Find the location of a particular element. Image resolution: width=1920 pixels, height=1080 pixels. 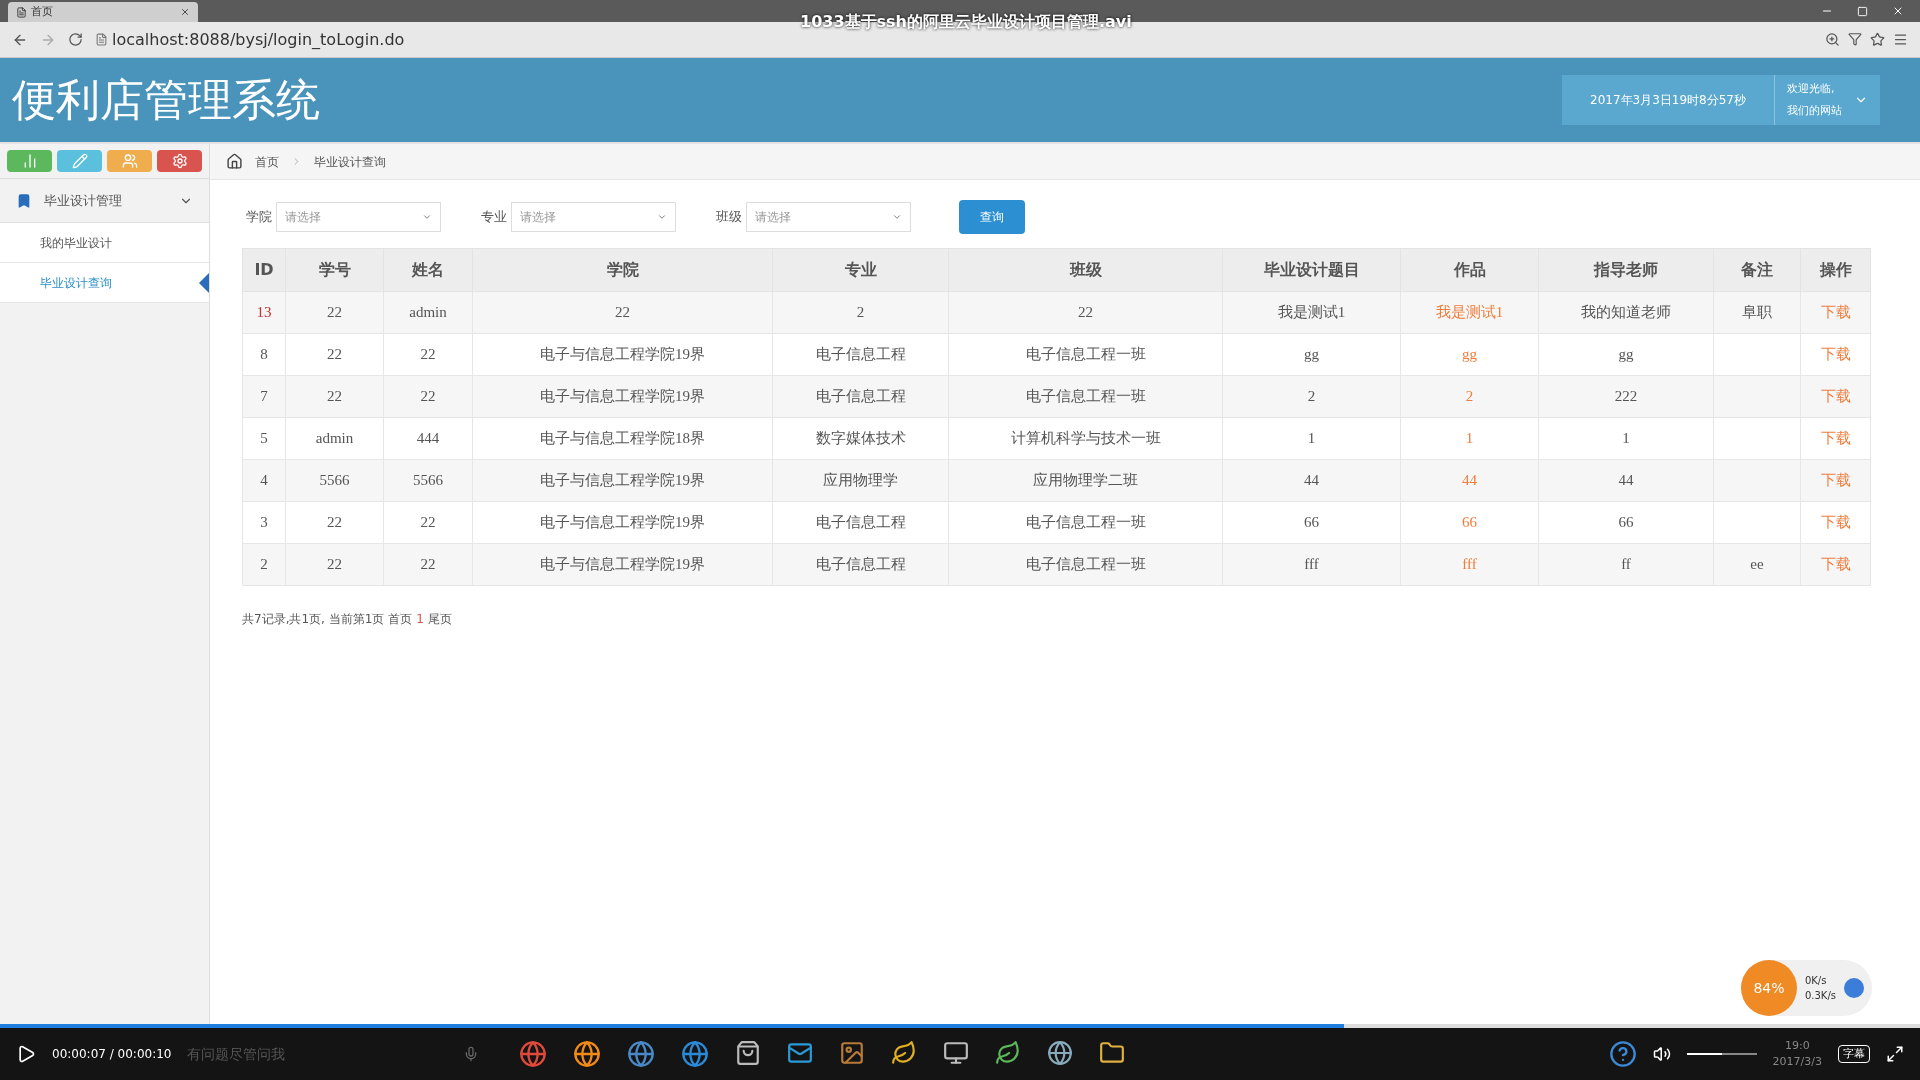

browser-tab: 首页 is located at coordinates (103, 12).